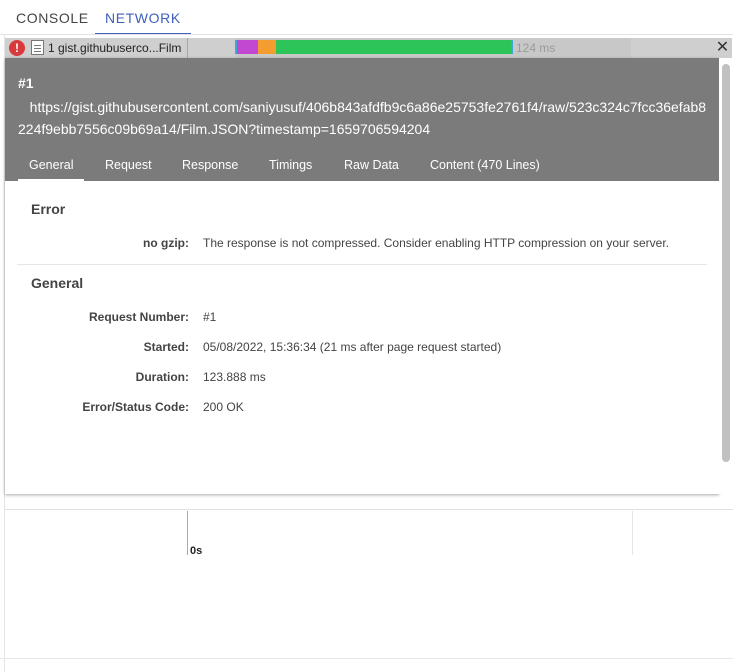  I want to click on tab-request: Request, so click(128, 167).